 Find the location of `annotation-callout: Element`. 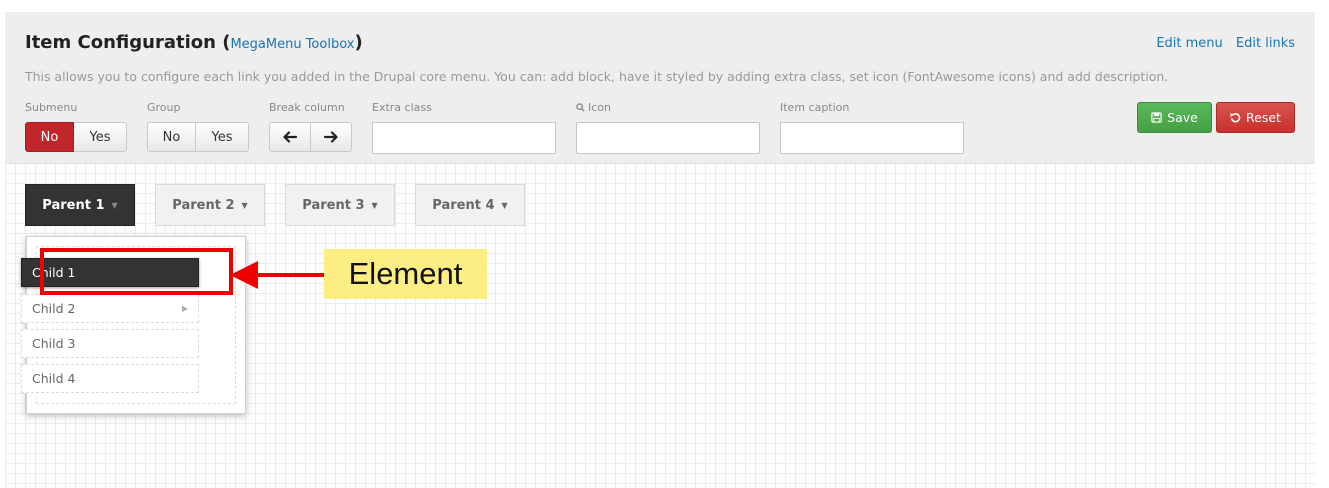

annotation-callout: Element is located at coordinates (405, 274).